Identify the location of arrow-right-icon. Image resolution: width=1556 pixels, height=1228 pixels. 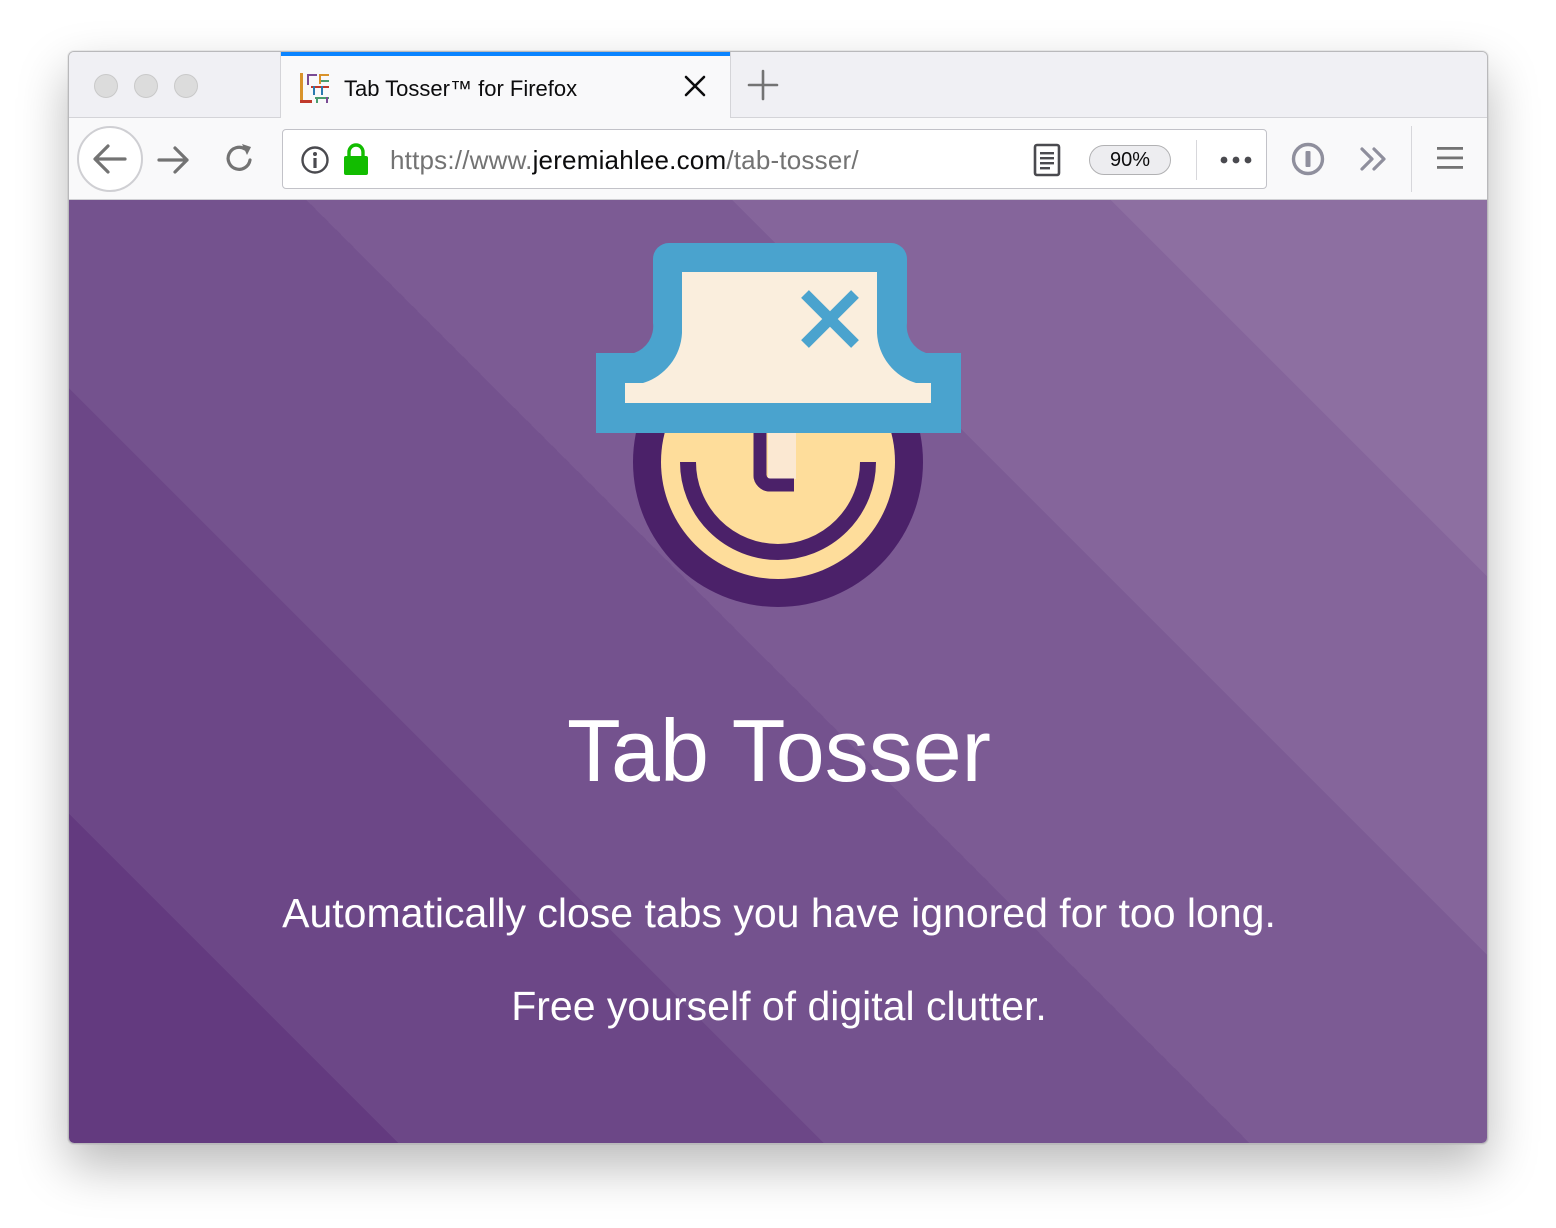
(173, 160).